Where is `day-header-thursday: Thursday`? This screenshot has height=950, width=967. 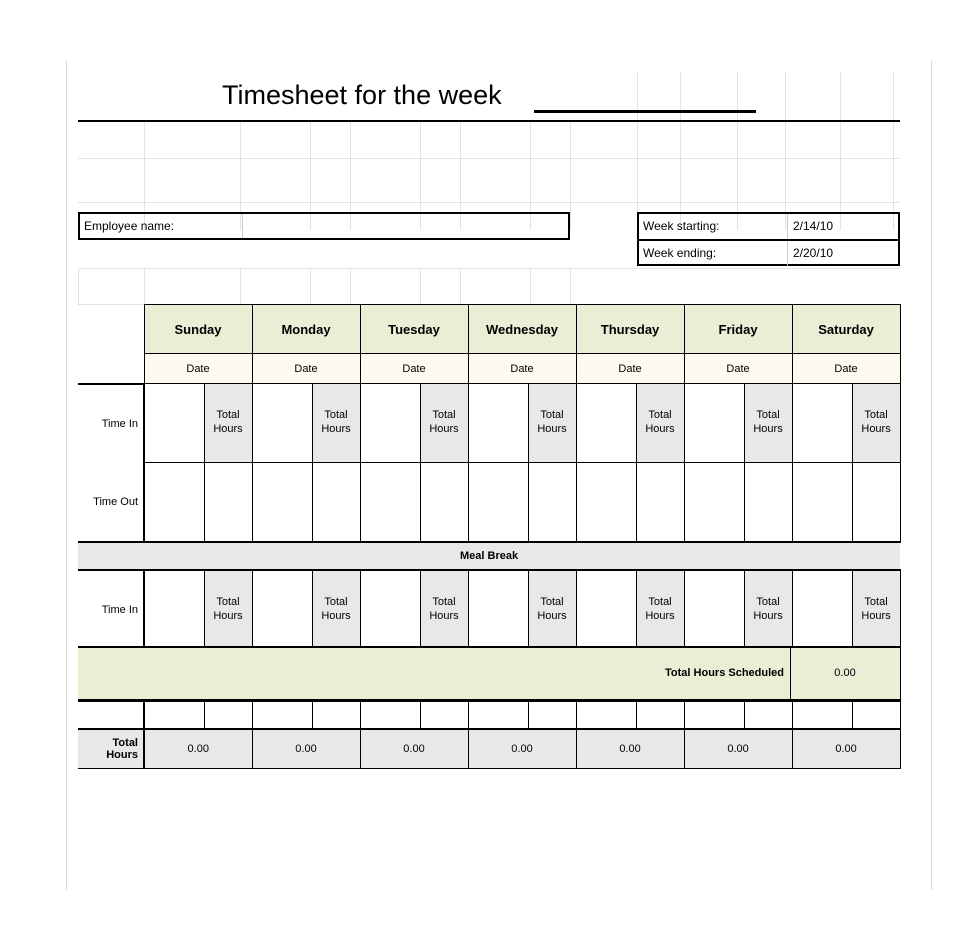 day-header-thursday: Thursday is located at coordinates (630, 329).